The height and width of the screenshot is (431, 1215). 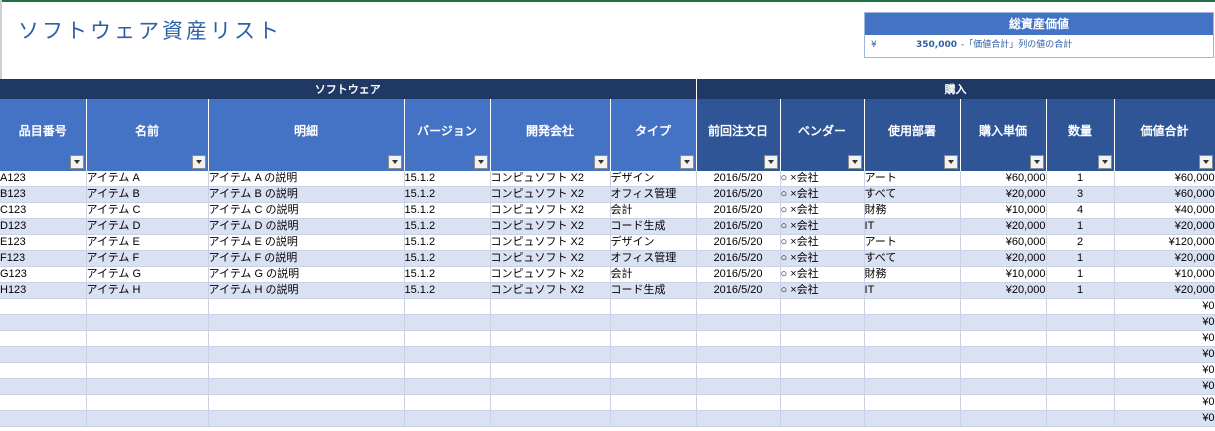 I want to click on cell-quantity: 4, so click(x=1080, y=210).